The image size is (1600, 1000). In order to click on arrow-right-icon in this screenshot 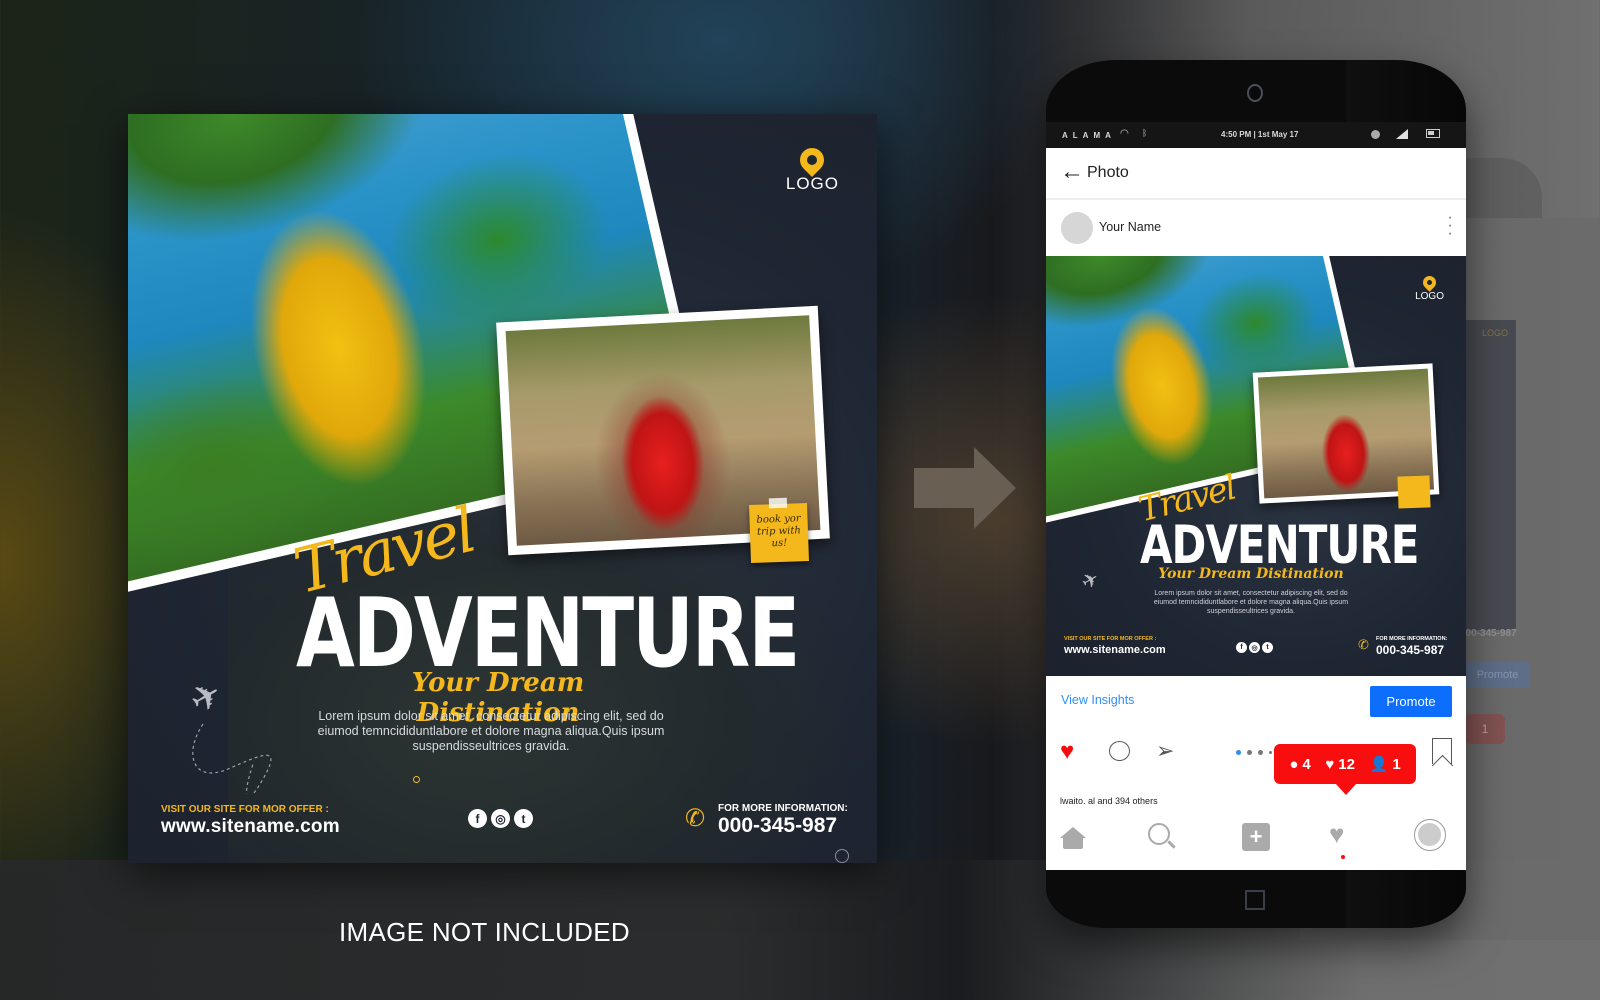, I will do `click(965, 488)`.